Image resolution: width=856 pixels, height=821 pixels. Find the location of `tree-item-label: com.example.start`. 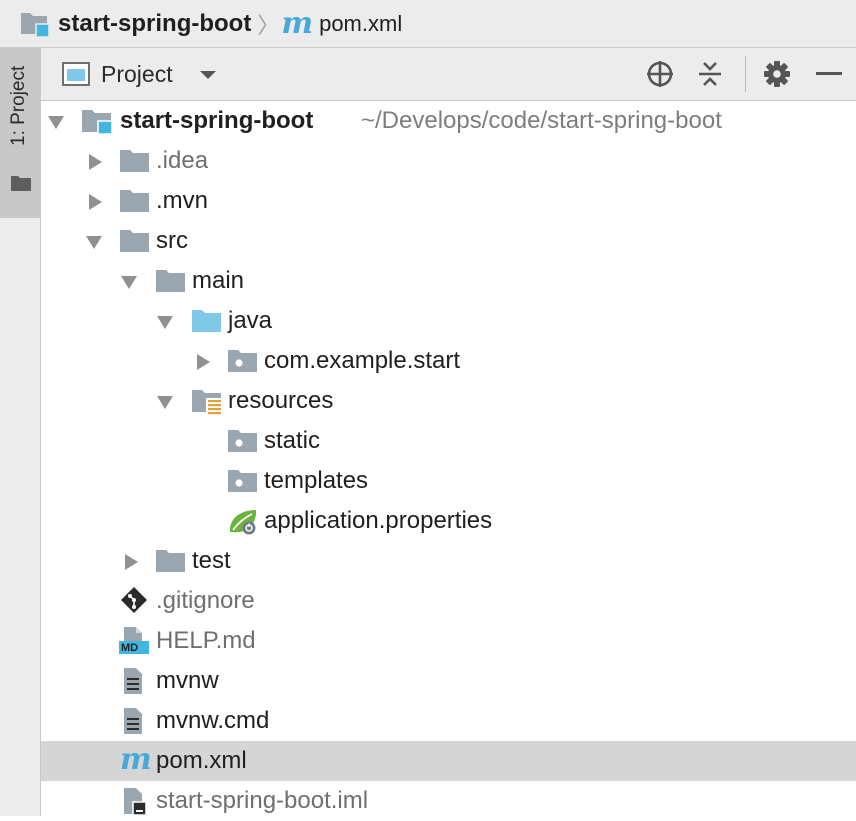

tree-item-label: com.example.start is located at coordinates (362, 360).